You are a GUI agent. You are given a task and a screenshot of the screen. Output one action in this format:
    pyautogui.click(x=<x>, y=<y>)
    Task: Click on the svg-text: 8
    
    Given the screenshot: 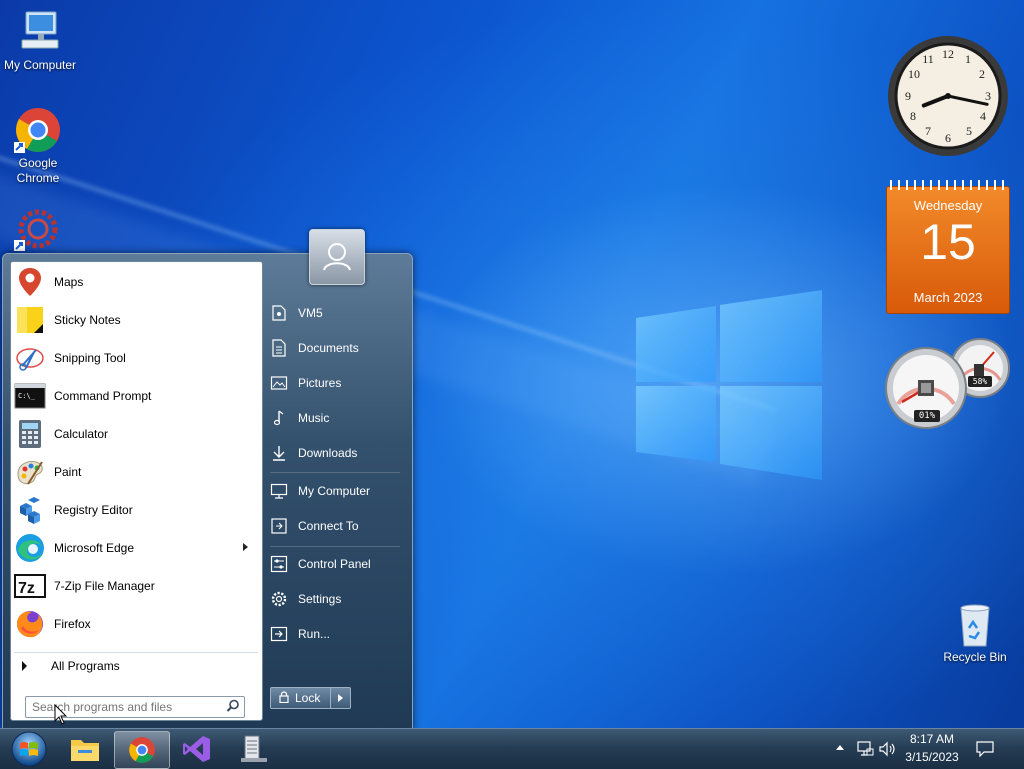 What is the action you would take?
    pyautogui.click(x=913, y=116)
    